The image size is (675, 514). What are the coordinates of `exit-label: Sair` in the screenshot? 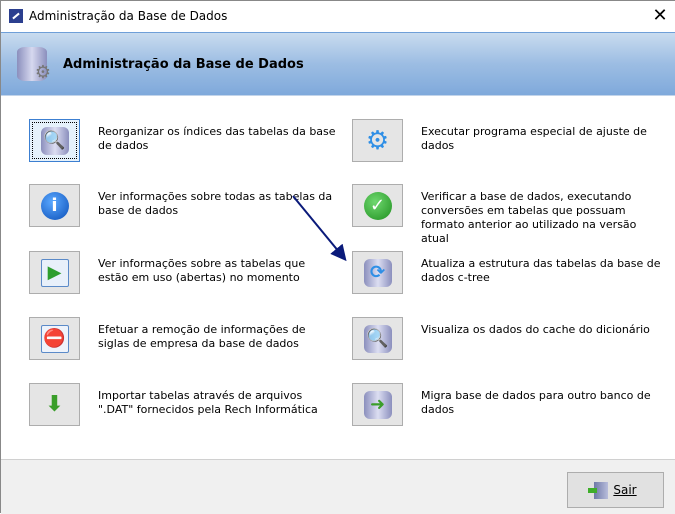 It's located at (625, 490).